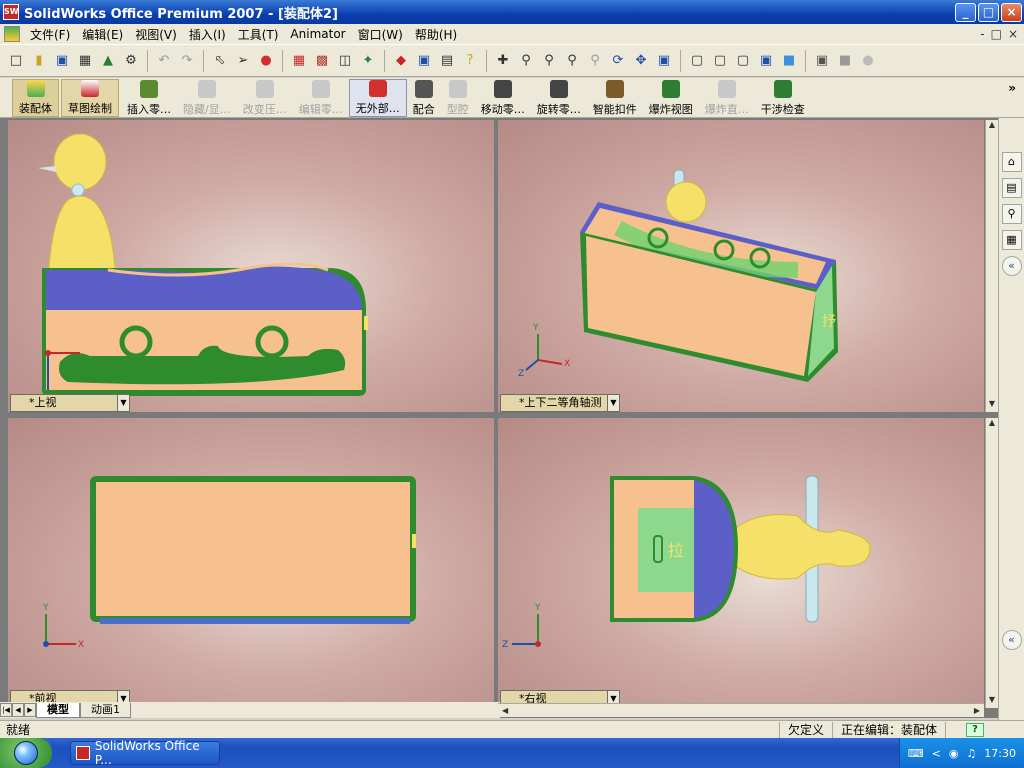  I want to click on horizontal-scrollbar: ◀ ▶, so click(741, 710).